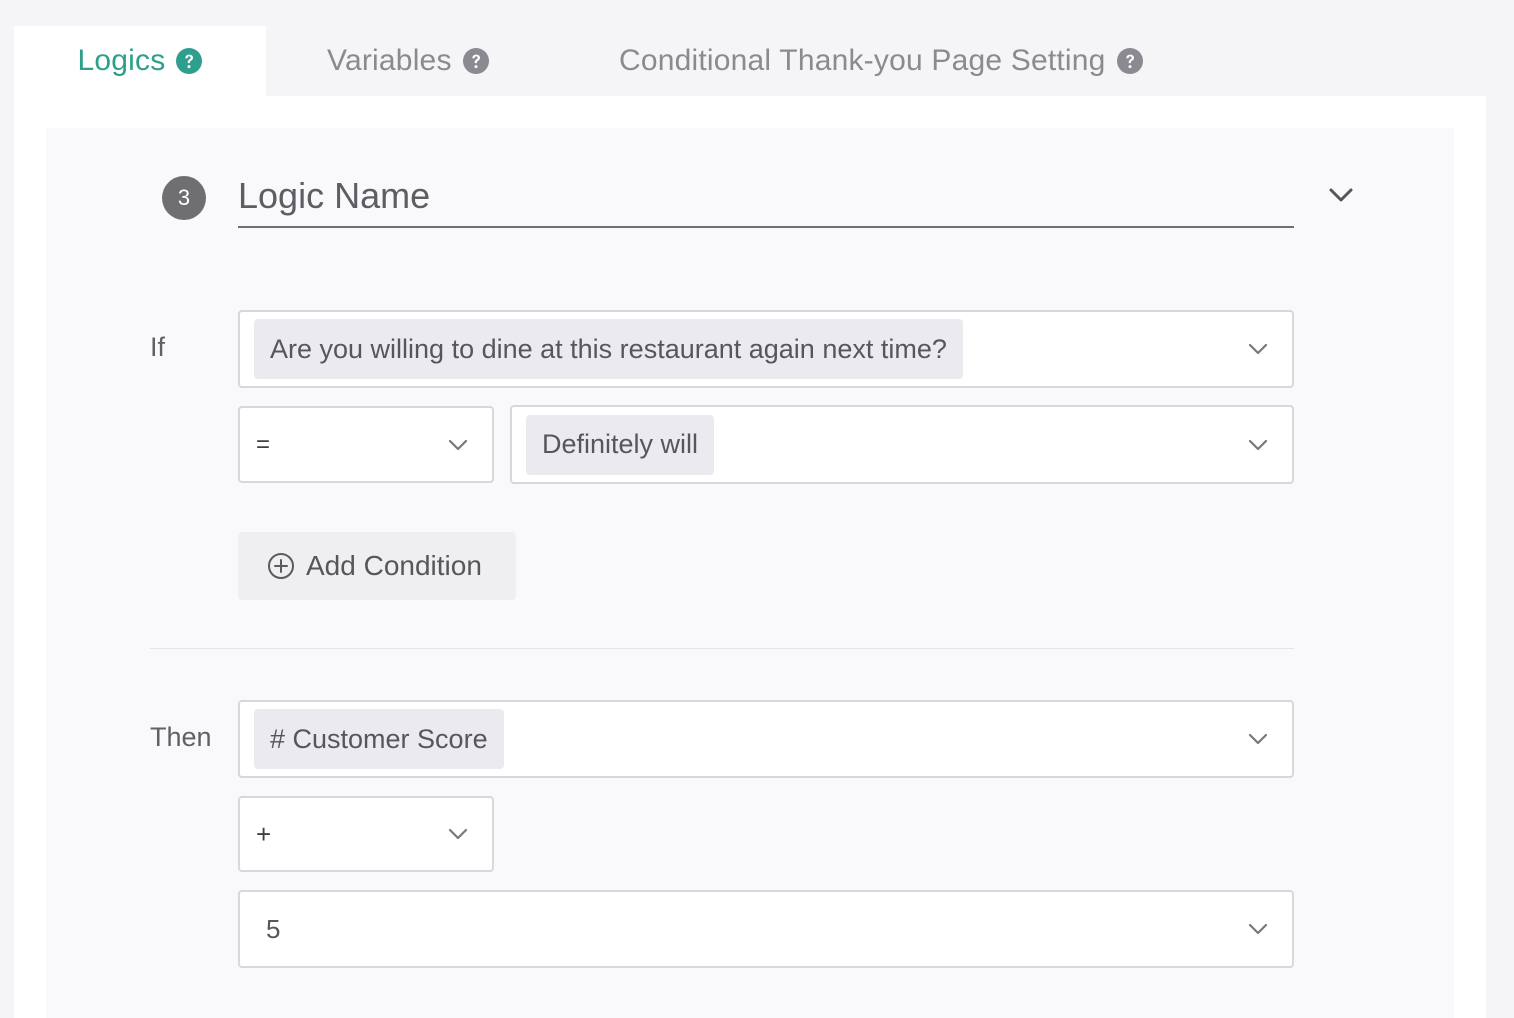 The height and width of the screenshot is (1018, 1514). Describe the element at coordinates (366, 834) in the screenshot. I see `then-operator-select: +` at that location.